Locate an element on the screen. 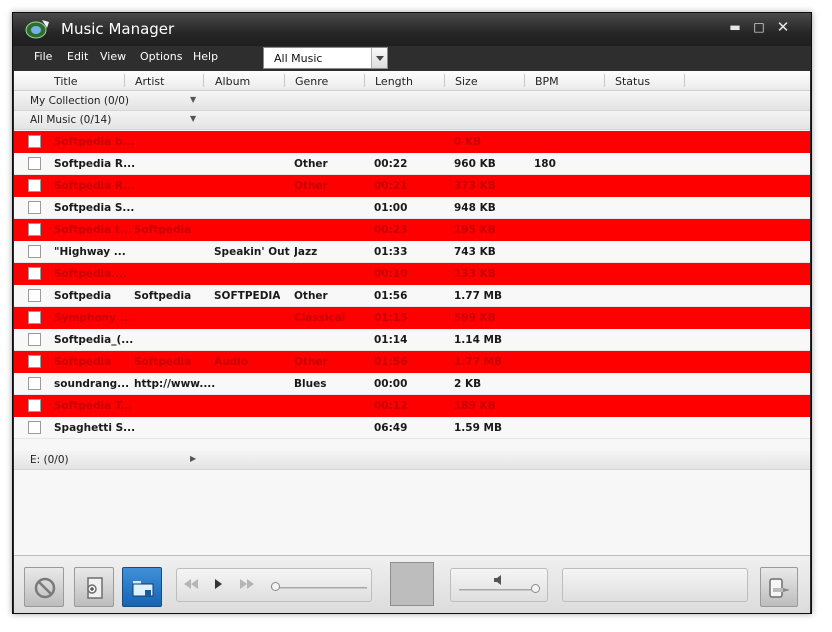 This screenshot has height=632, width=832. chevron-right-icon: ▶ is located at coordinates (193, 458).